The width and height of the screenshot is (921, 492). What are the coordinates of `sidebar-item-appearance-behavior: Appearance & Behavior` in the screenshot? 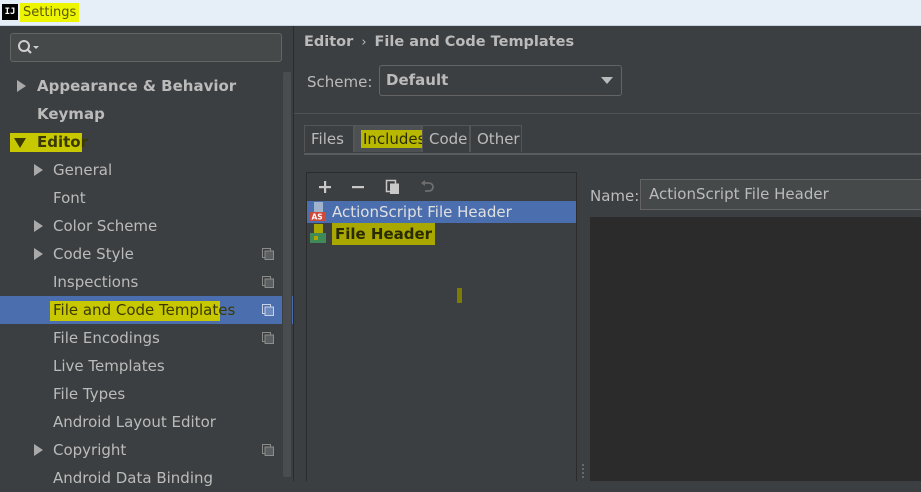 It's located at (146, 86).